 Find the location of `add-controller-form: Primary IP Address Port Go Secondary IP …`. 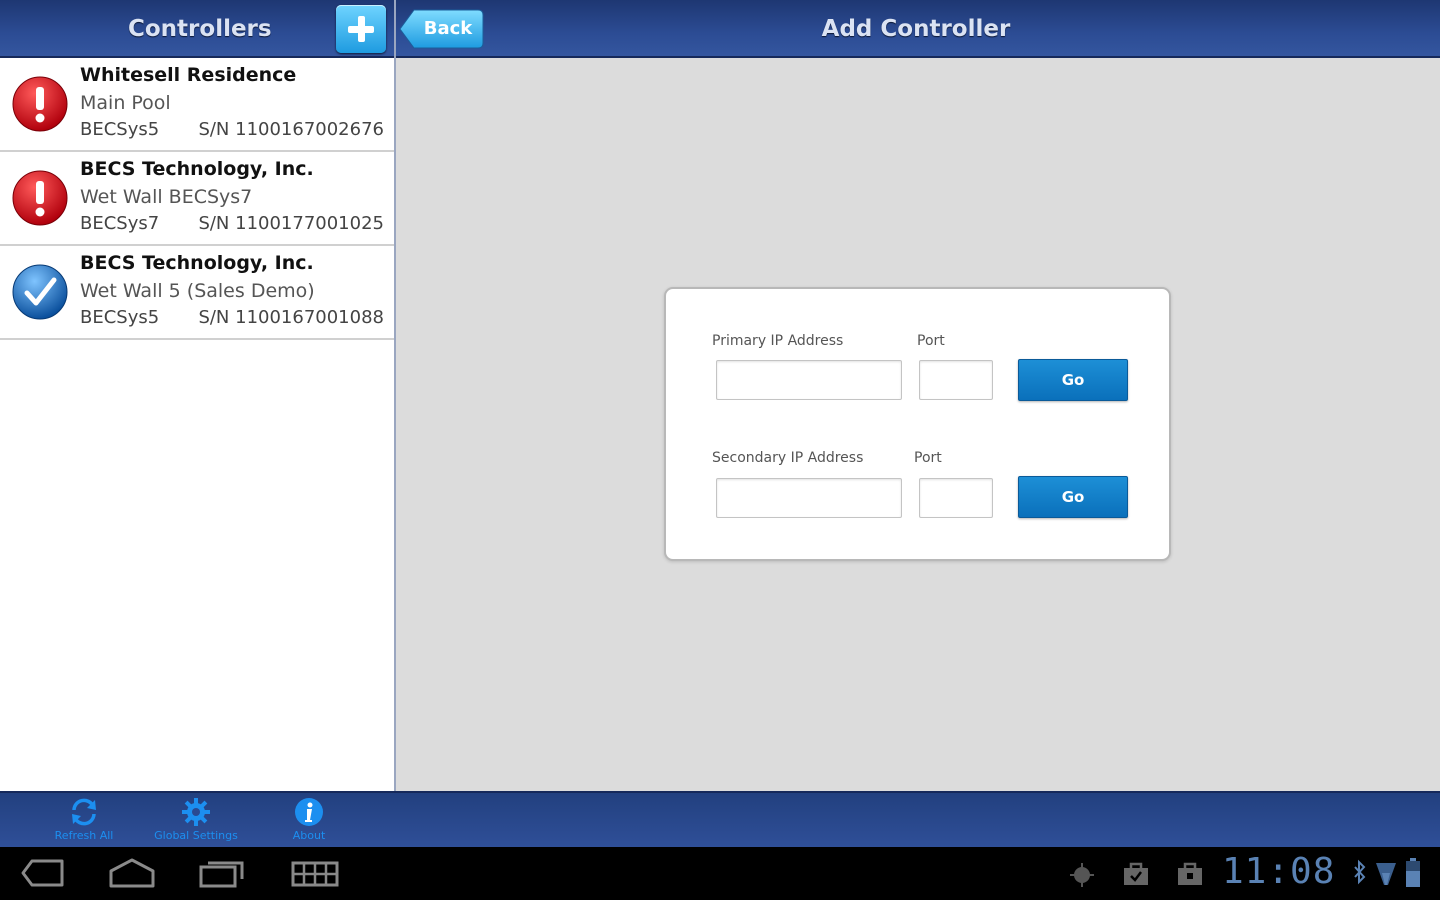

add-controller-form: Primary IP Address Port Go Secondary IP … is located at coordinates (917, 424).